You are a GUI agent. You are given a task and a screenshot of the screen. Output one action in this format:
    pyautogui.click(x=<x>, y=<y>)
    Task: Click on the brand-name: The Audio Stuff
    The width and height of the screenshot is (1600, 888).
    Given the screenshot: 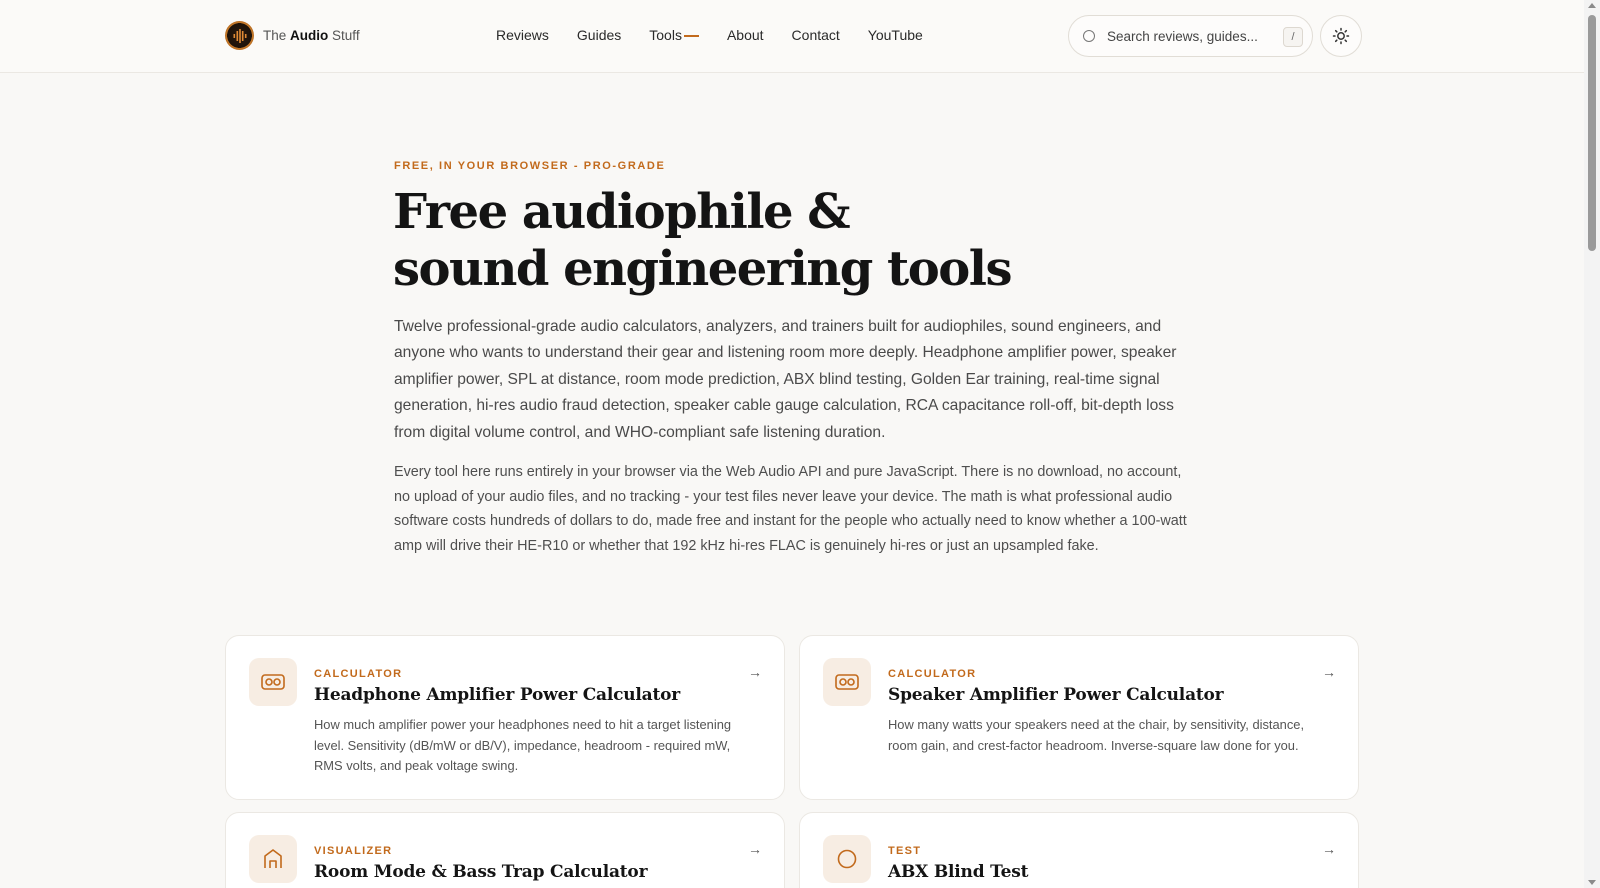 What is the action you would take?
    pyautogui.click(x=311, y=35)
    